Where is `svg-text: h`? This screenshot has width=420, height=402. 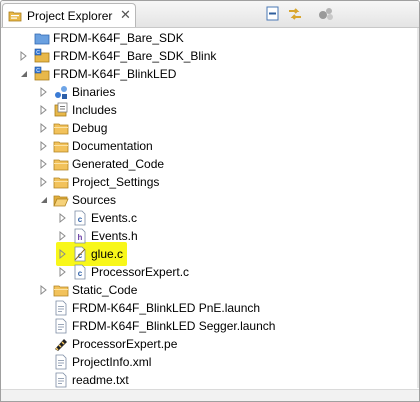 svg-text: h is located at coordinates (80, 237).